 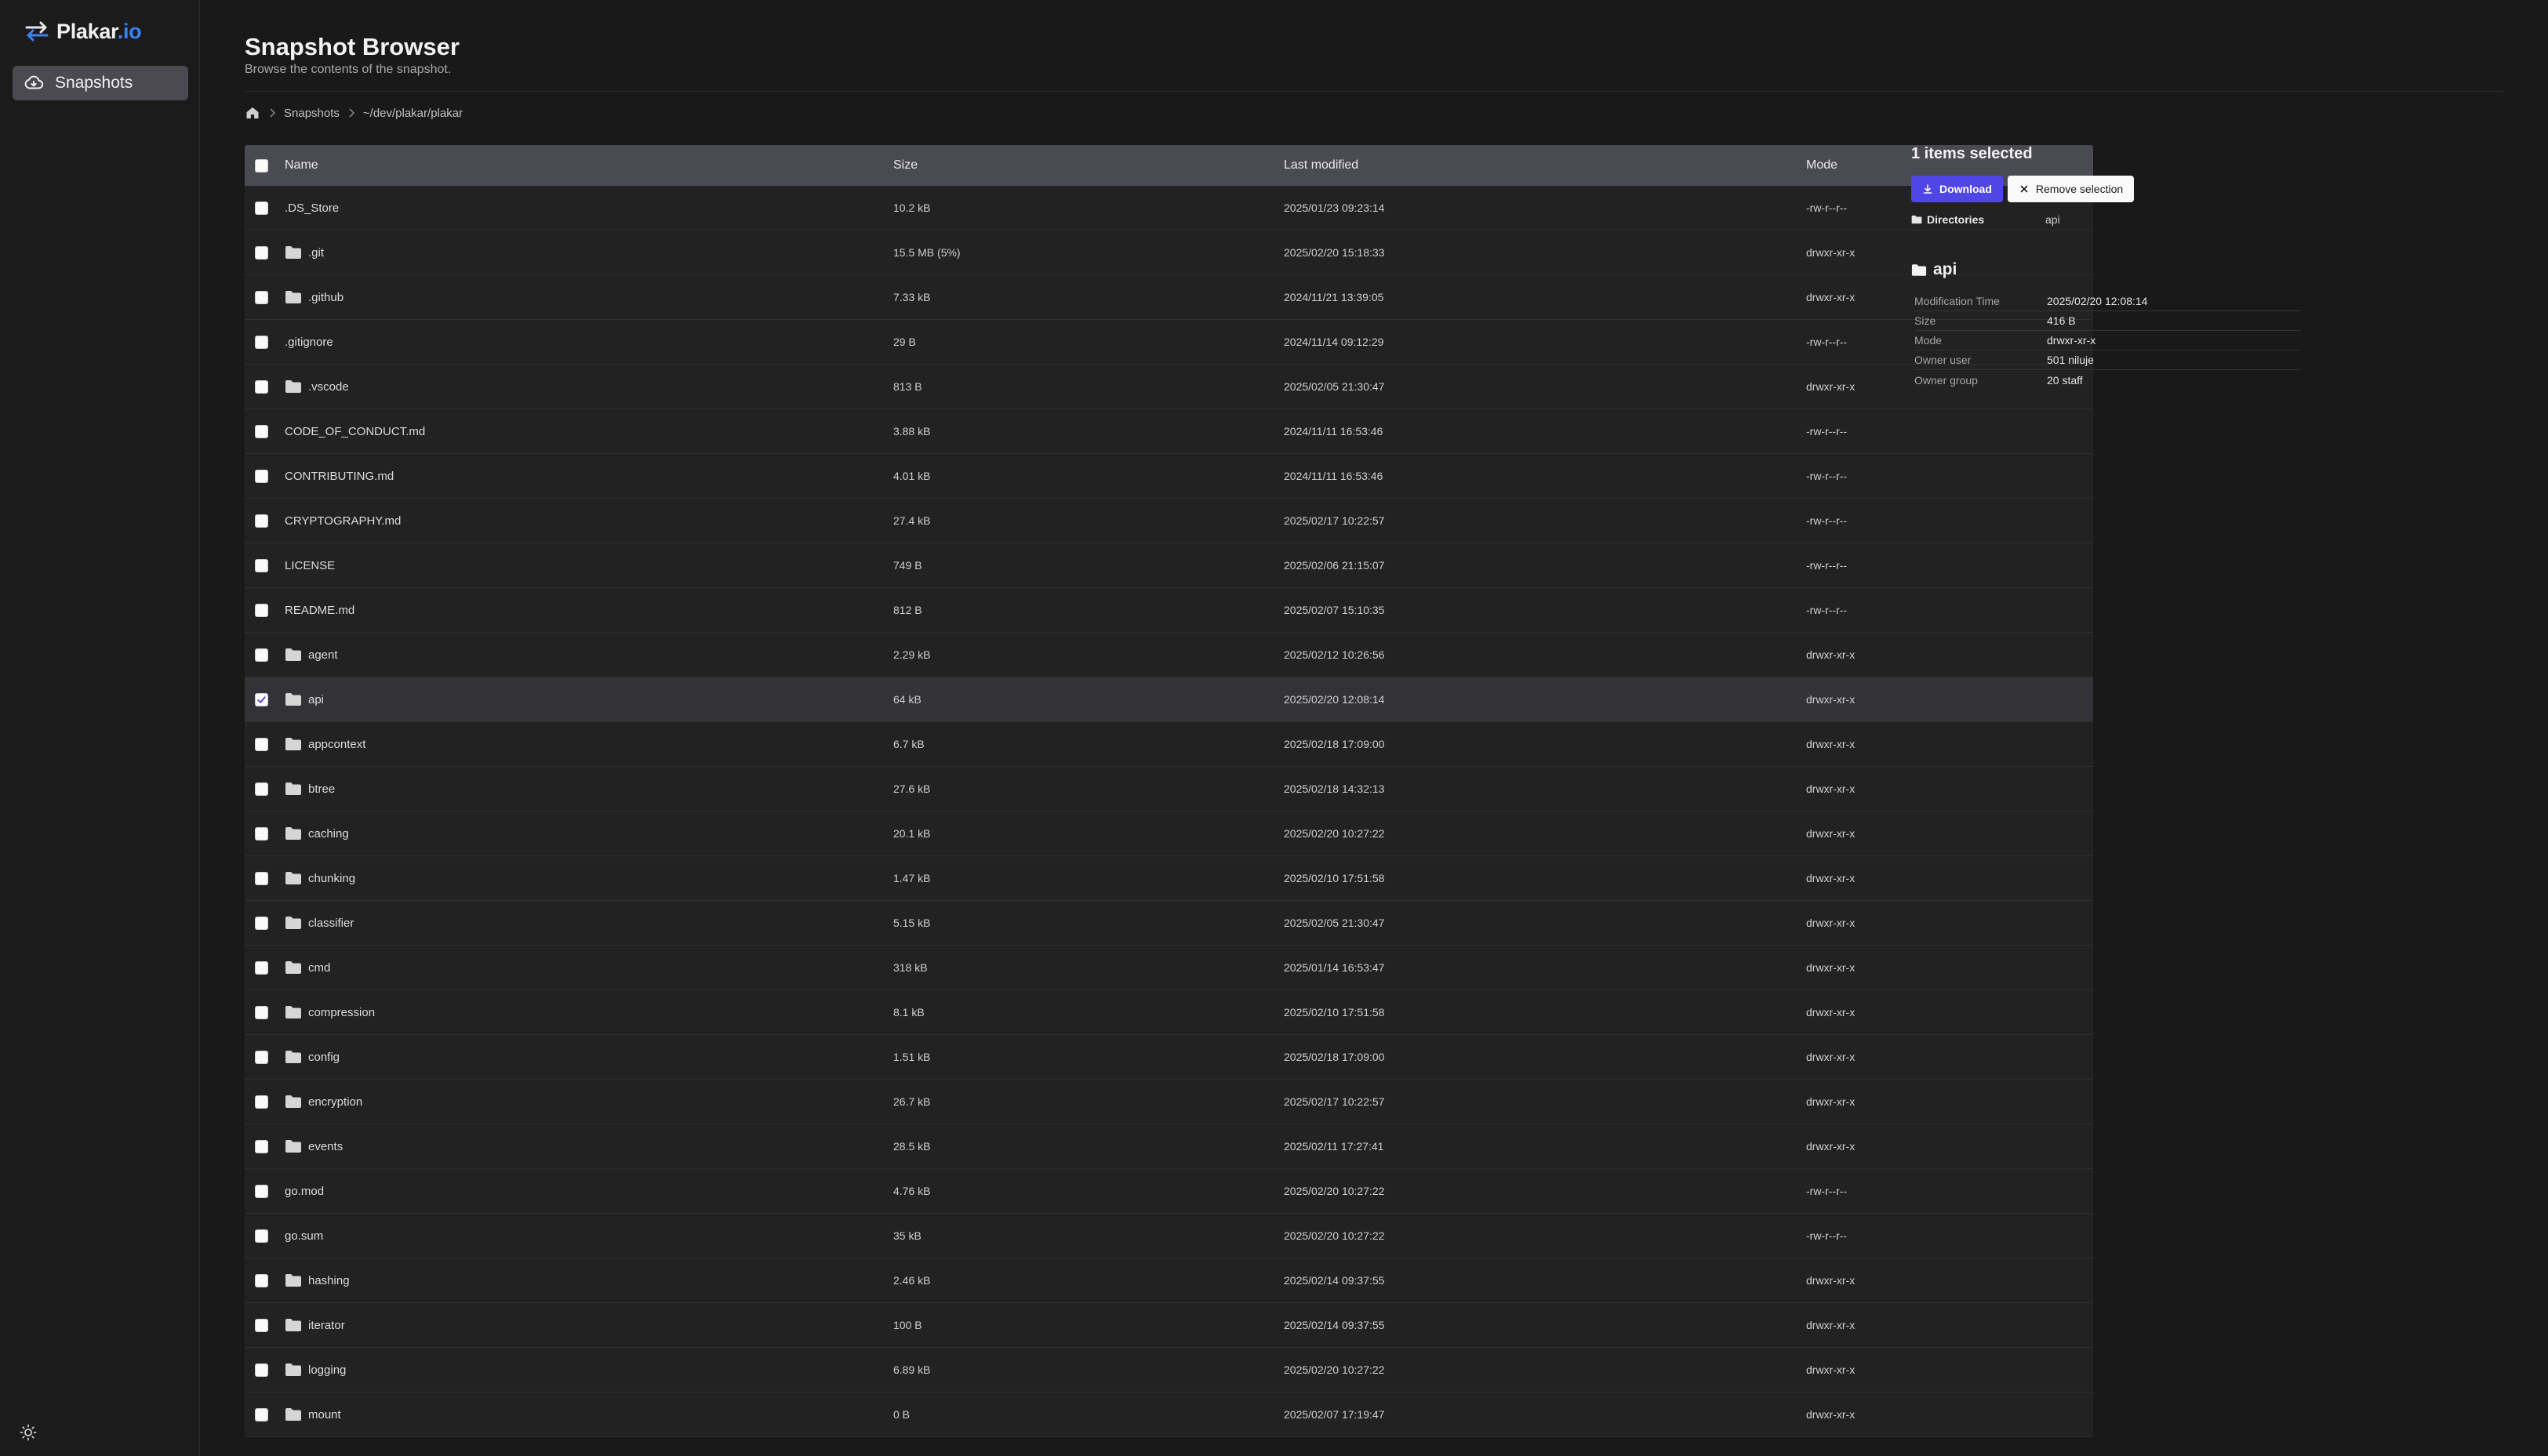 What do you see at coordinates (1957, 189) in the screenshot?
I see `download-button: Download` at bounding box center [1957, 189].